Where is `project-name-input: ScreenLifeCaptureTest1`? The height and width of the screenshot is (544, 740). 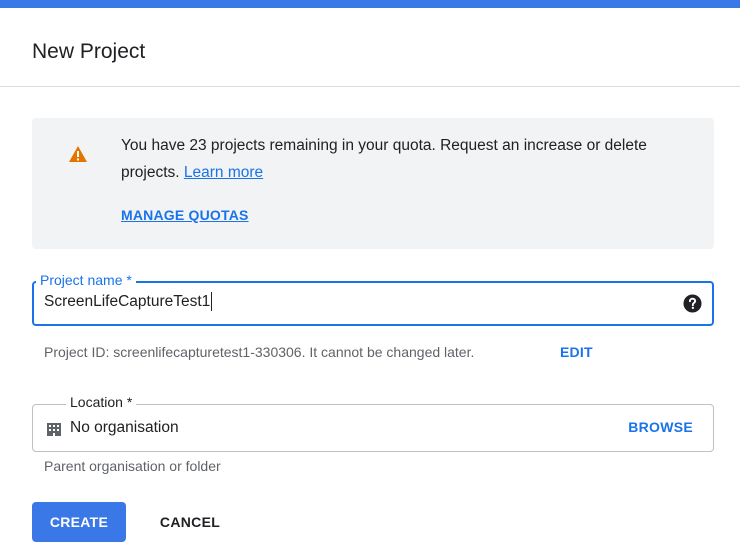
project-name-input: ScreenLifeCaptureTest1 is located at coordinates (128, 301).